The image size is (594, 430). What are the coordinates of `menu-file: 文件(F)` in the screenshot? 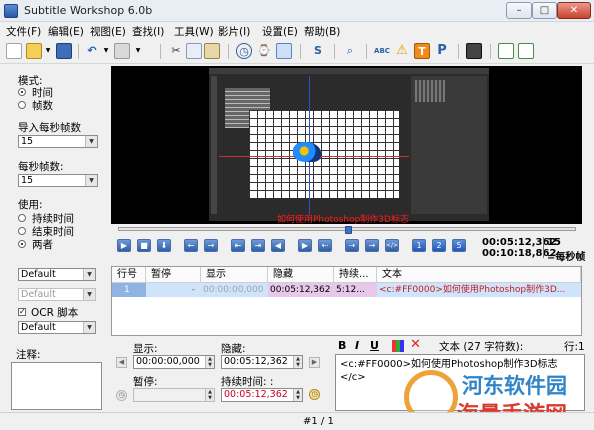 It's located at (23, 31).